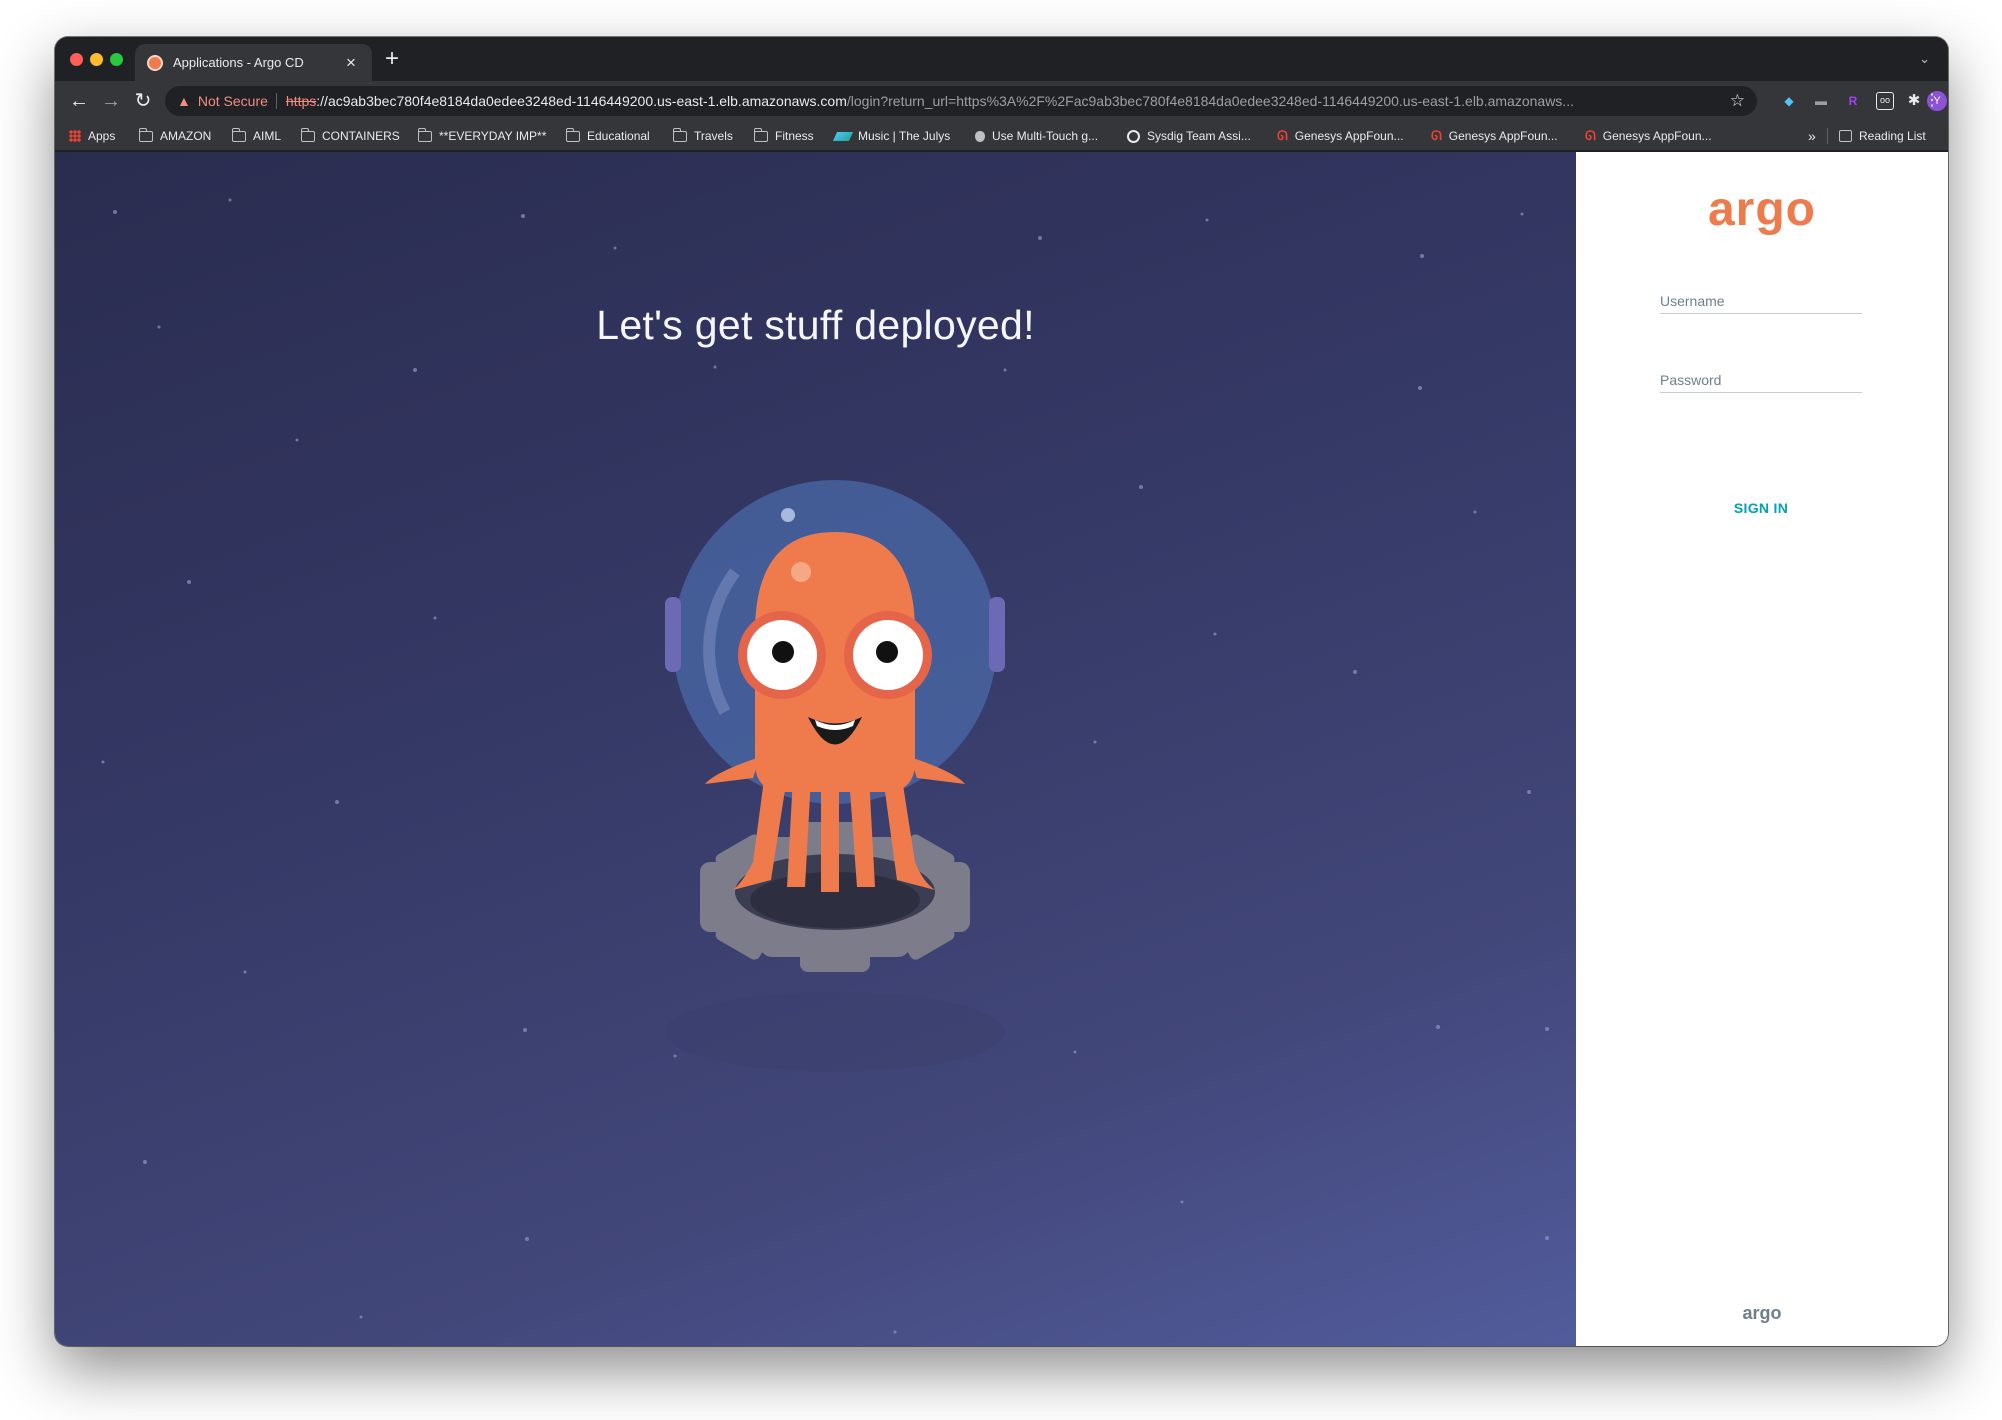 The width and height of the screenshot is (2002, 1420). I want to click on sign-in-button: SIGN IN, so click(1761, 508).